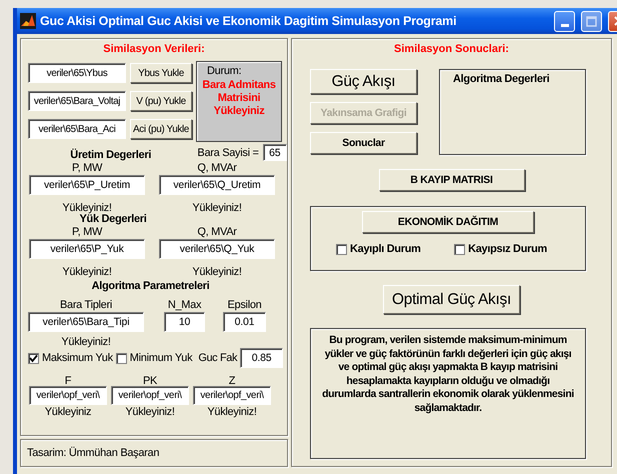 The height and width of the screenshot is (474, 617). What do you see at coordinates (110, 155) in the screenshot?
I see `section-title: Üretim Degerleri` at bounding box center [110, 155].